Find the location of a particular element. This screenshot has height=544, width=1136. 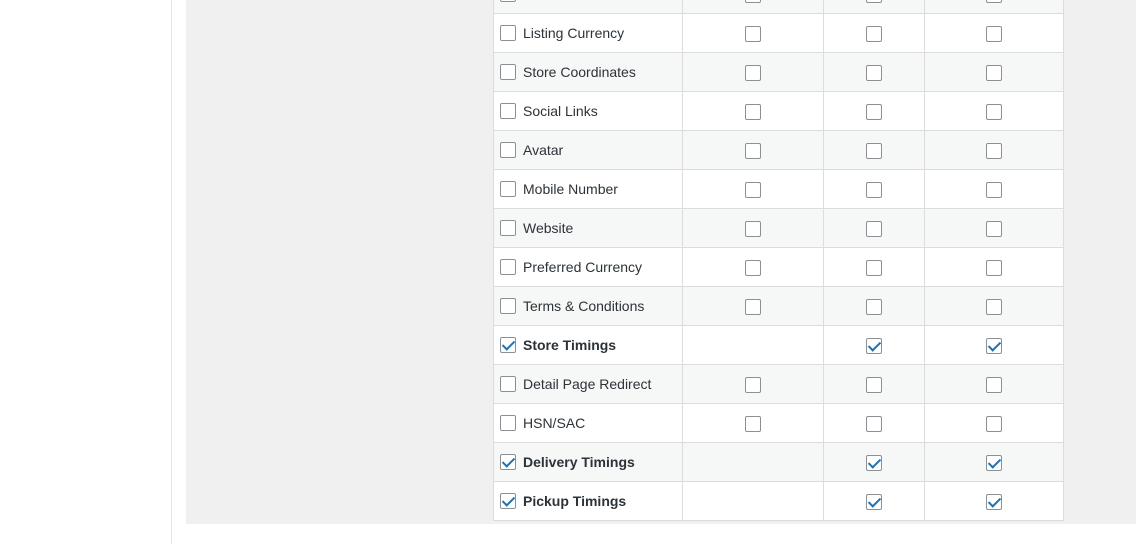

enable-checkbox-terms-conditions is located at coordinates (508, 306).